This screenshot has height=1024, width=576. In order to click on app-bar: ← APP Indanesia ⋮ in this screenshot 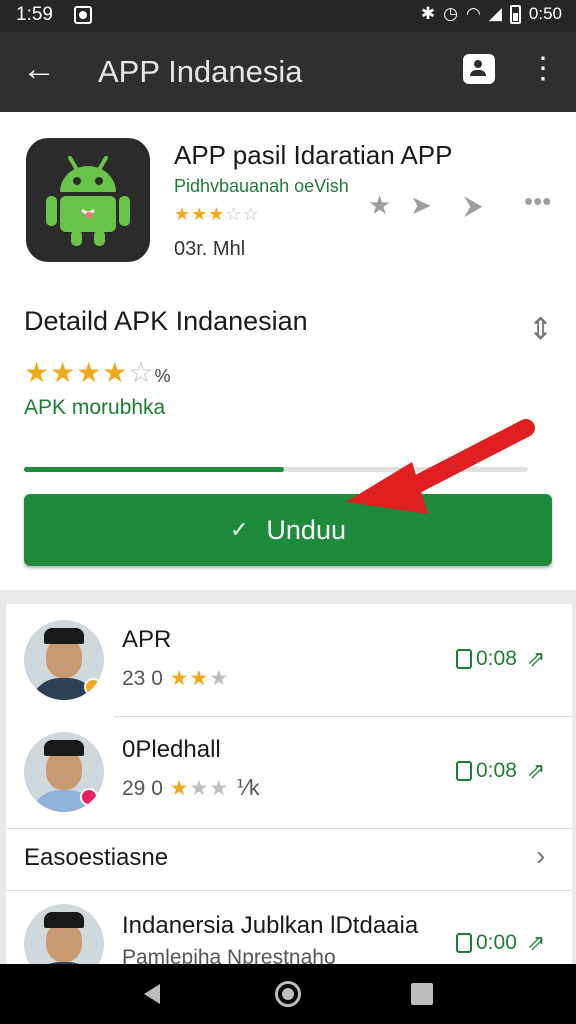, I will do `click(288, 72)`.